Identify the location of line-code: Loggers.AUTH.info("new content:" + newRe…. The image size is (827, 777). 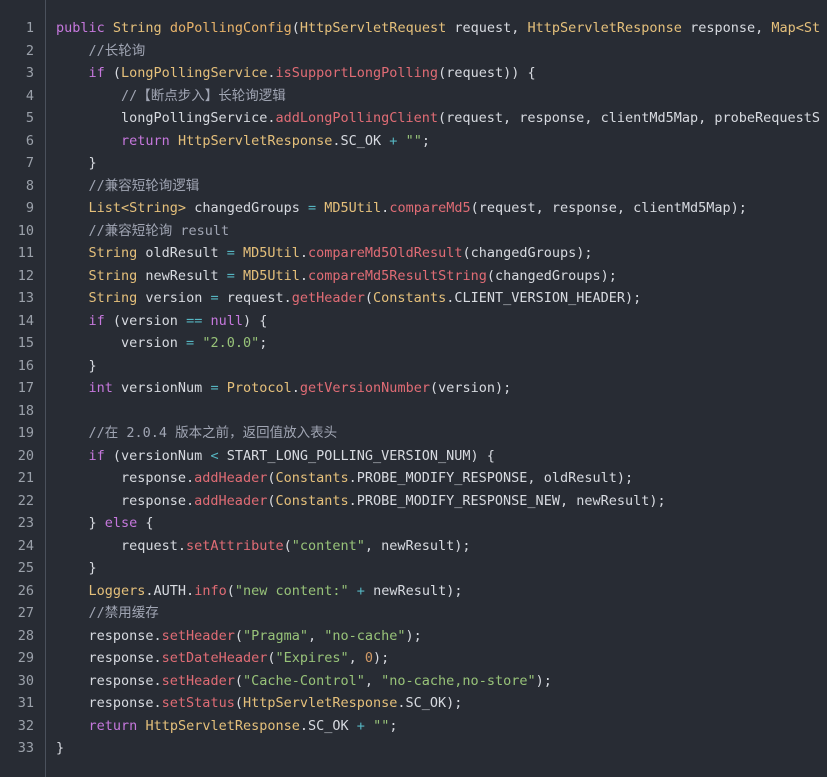
(259, 591).